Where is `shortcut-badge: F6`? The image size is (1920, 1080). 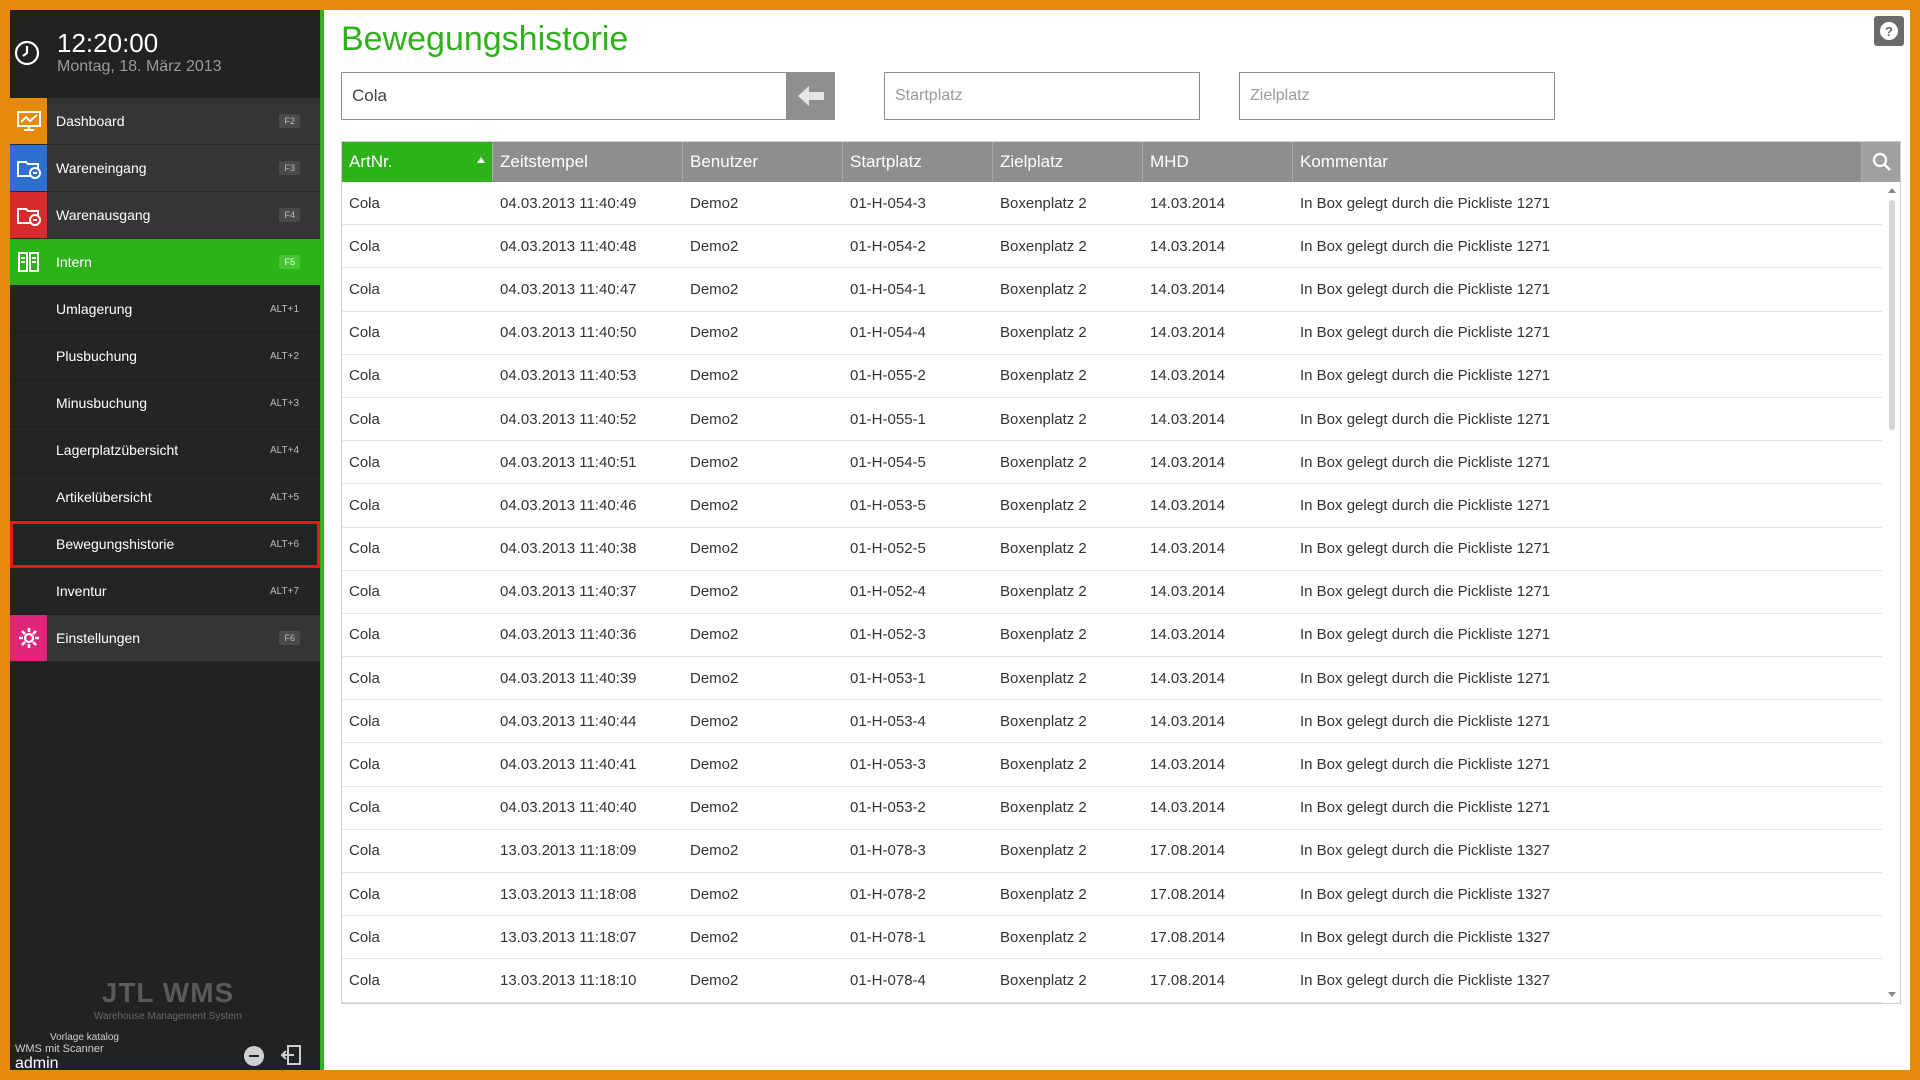
shortcut-badge: F6 is located at coordinates (289, 638).